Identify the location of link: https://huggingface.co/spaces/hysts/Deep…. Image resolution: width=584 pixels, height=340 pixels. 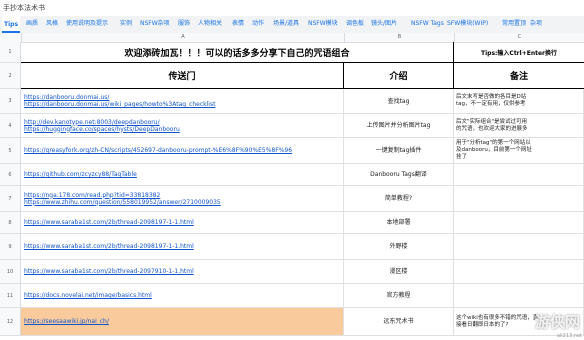
(183, 129).